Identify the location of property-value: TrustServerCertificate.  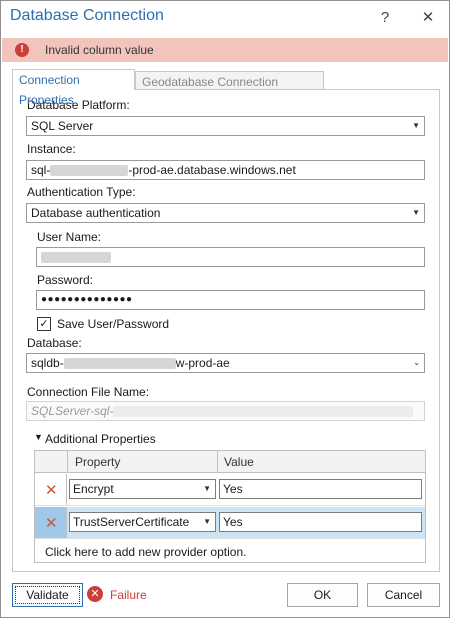
(131, 522).